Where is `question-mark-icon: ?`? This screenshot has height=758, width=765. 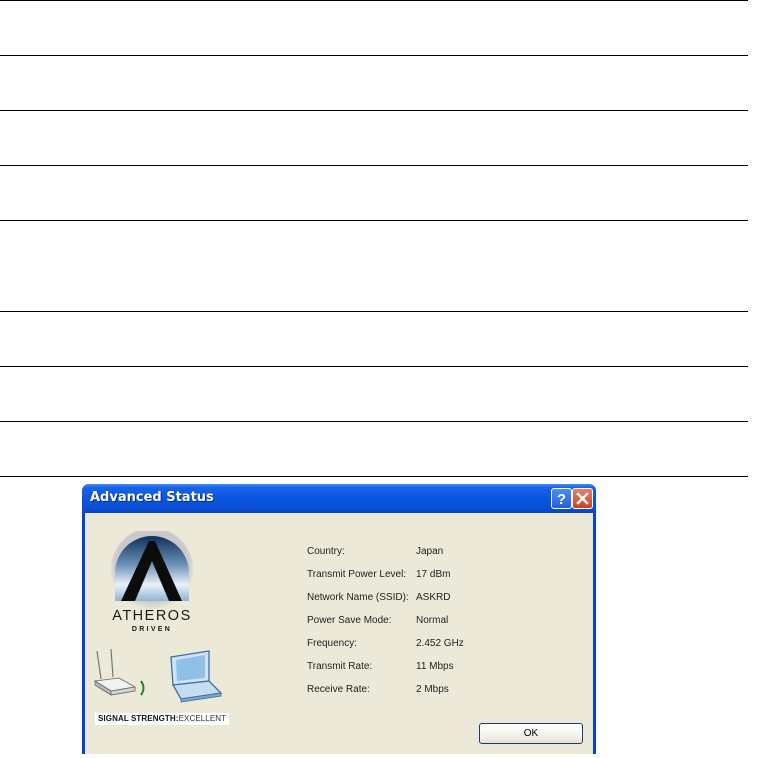 question-mark-icon: ? is located at coordinates (561, 499).